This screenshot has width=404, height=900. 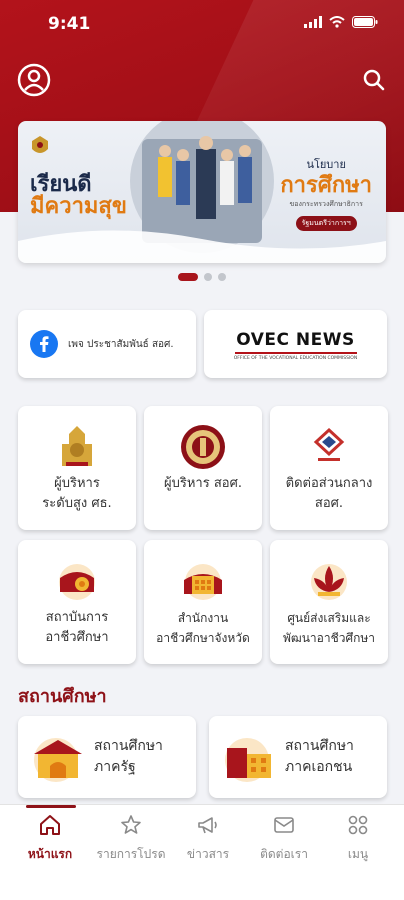 I want to click on profile-button, so click(x=34, y=80).